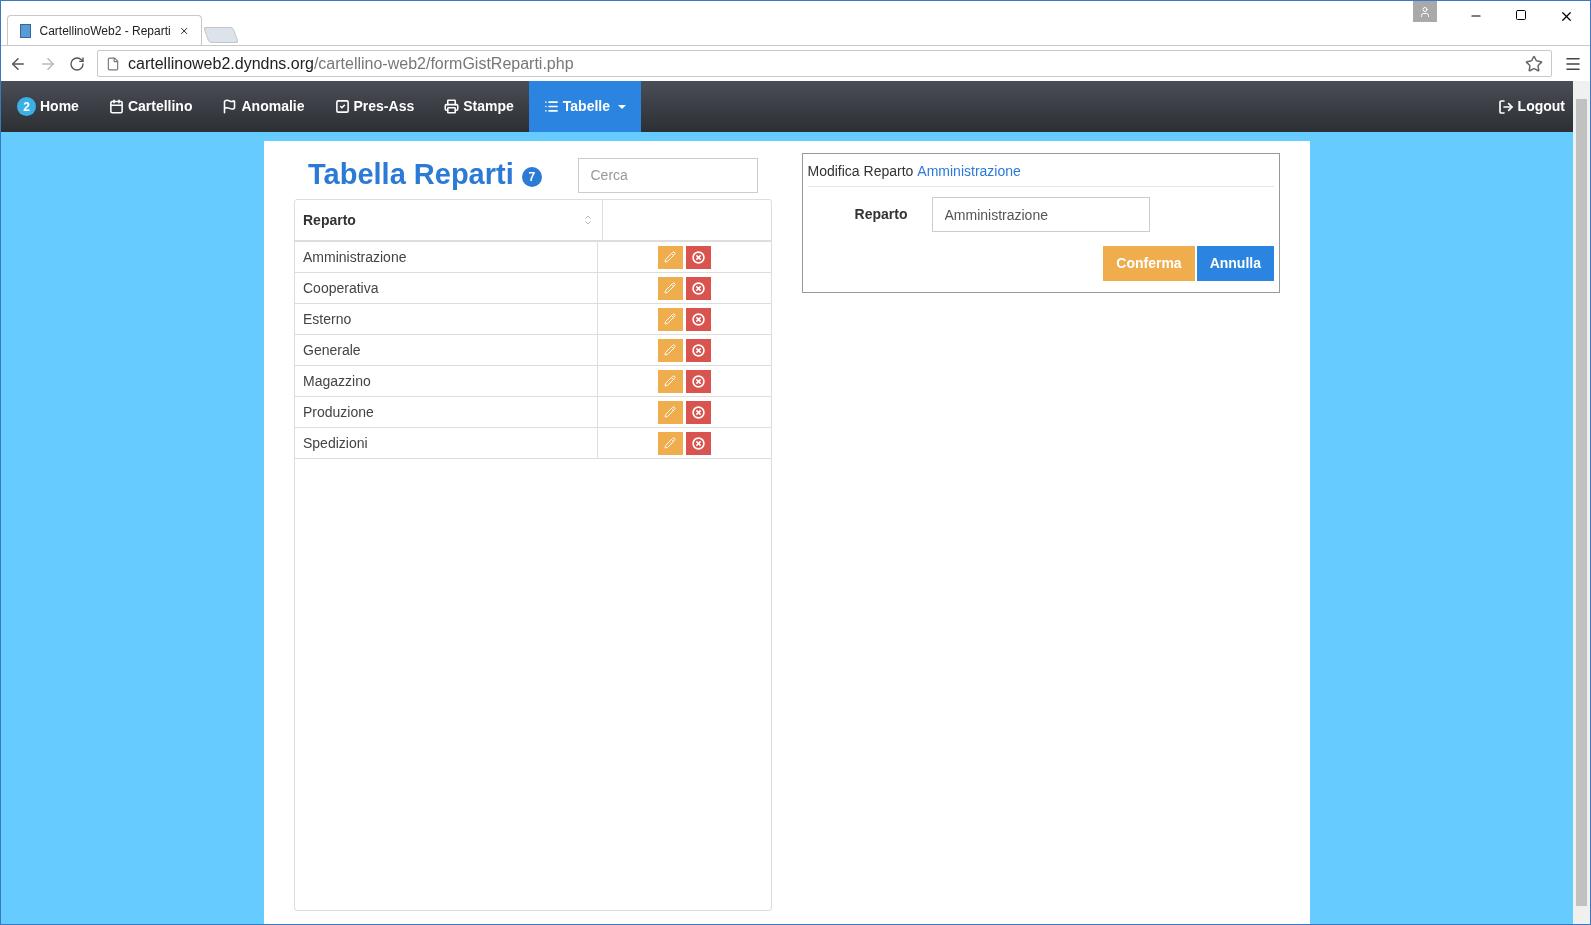 Image resolution: width=1591 pixels, height=925 pixels. Describe the element at coordinates (26, 106) in the screenshot. I see `count-badge: 2` at that location.